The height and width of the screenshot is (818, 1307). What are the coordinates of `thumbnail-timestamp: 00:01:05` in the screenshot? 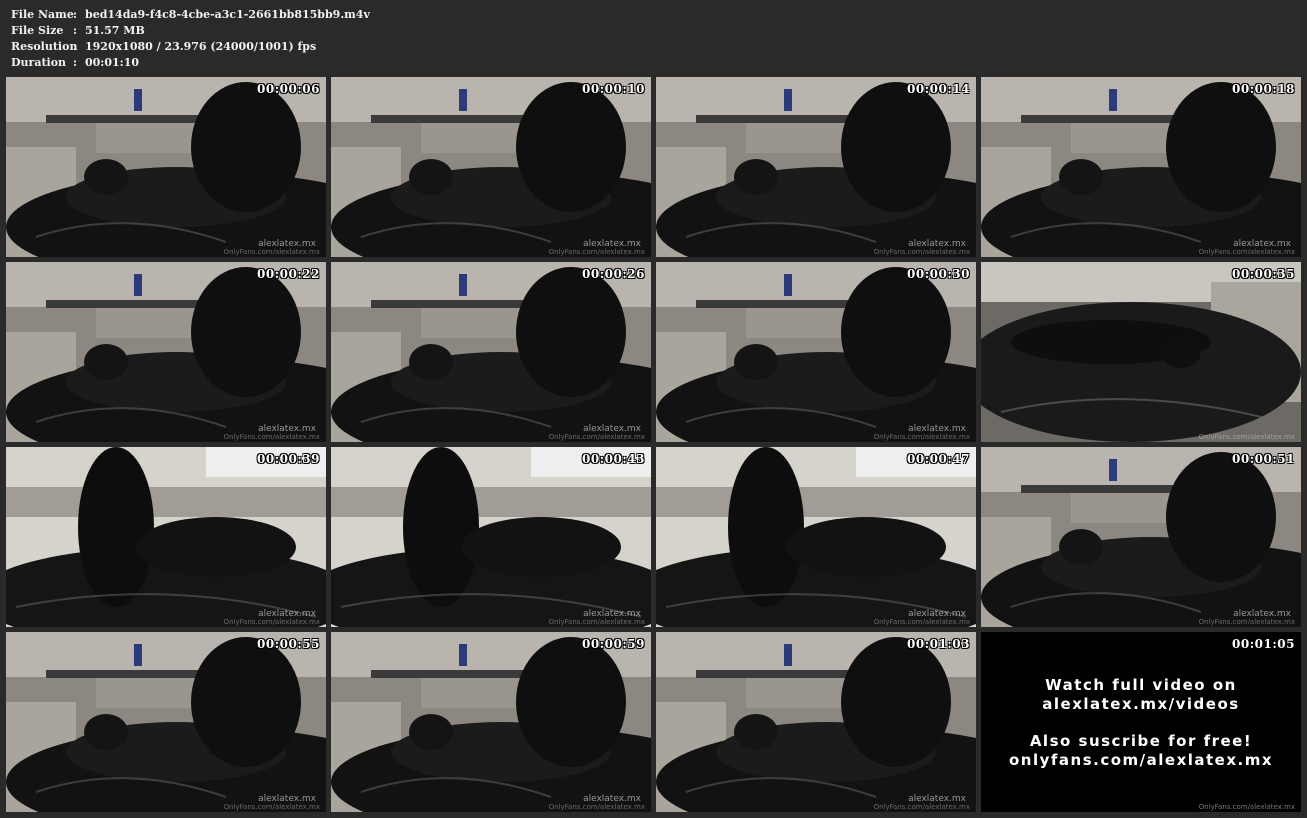 It's located at (1263, 644).